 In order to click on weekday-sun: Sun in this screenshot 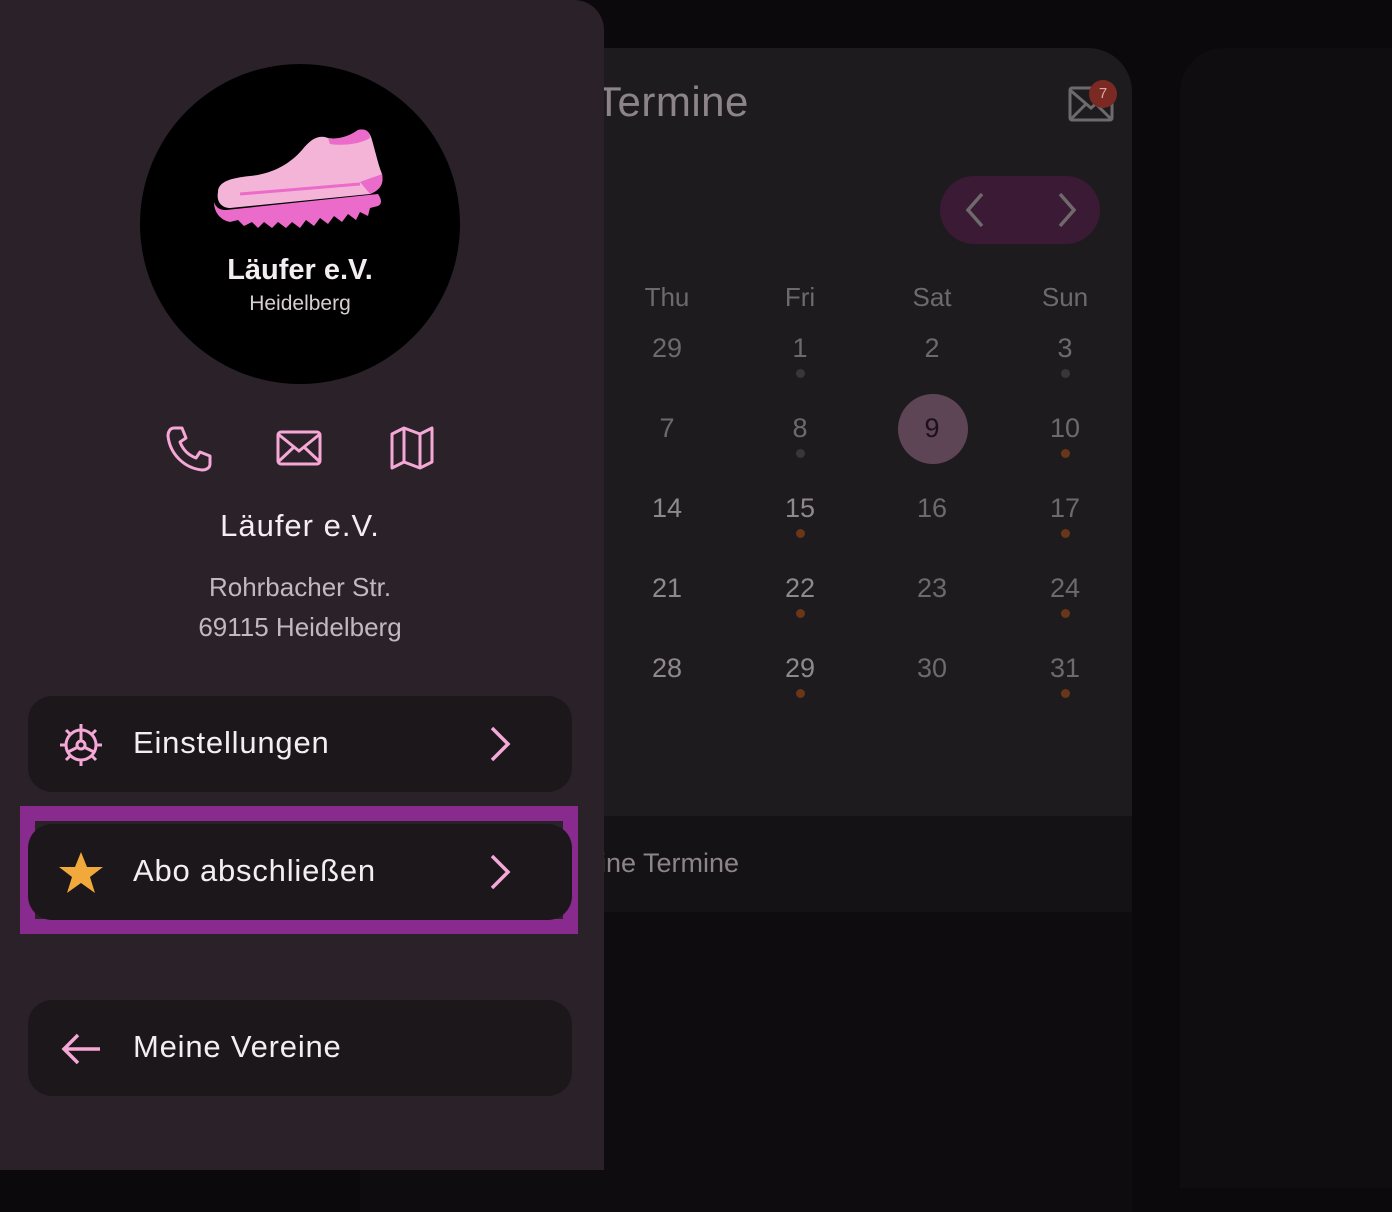, I will do `click(1065, 297)`.